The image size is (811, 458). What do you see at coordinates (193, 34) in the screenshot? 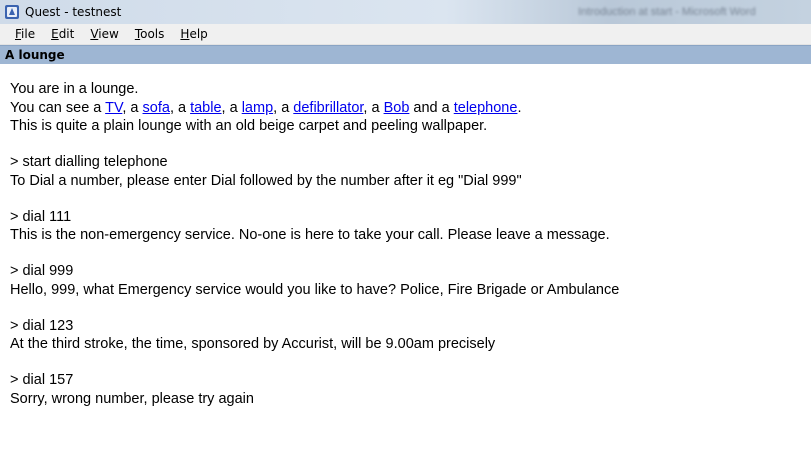
I see `menu-help: Help` at bounding box center [193, 34].